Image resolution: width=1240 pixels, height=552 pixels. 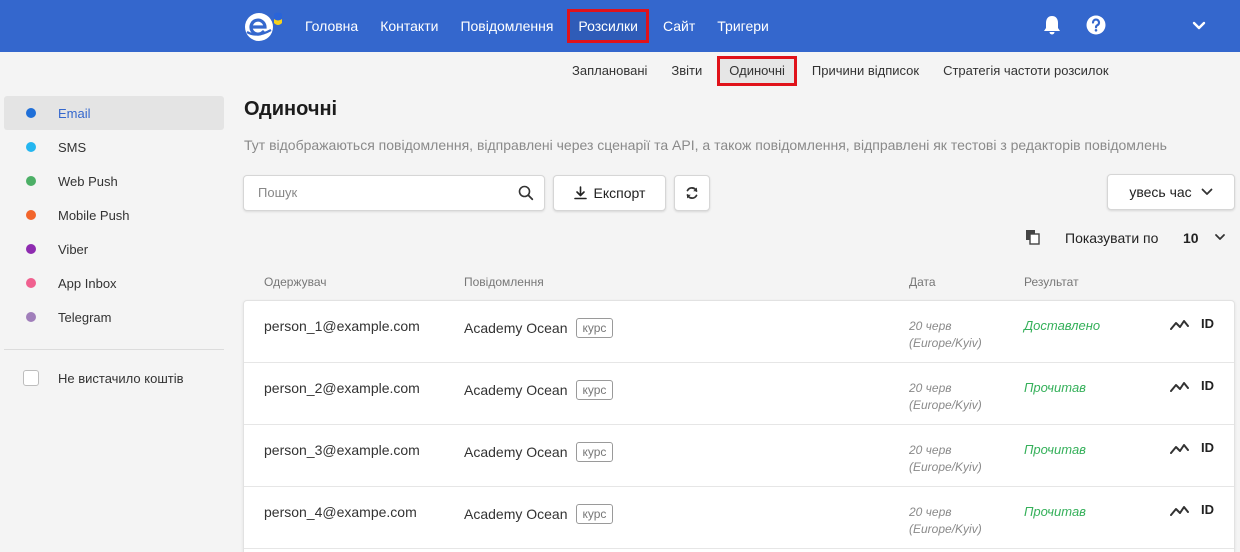 I want to click on search-icon, so click(x=526, y=193).